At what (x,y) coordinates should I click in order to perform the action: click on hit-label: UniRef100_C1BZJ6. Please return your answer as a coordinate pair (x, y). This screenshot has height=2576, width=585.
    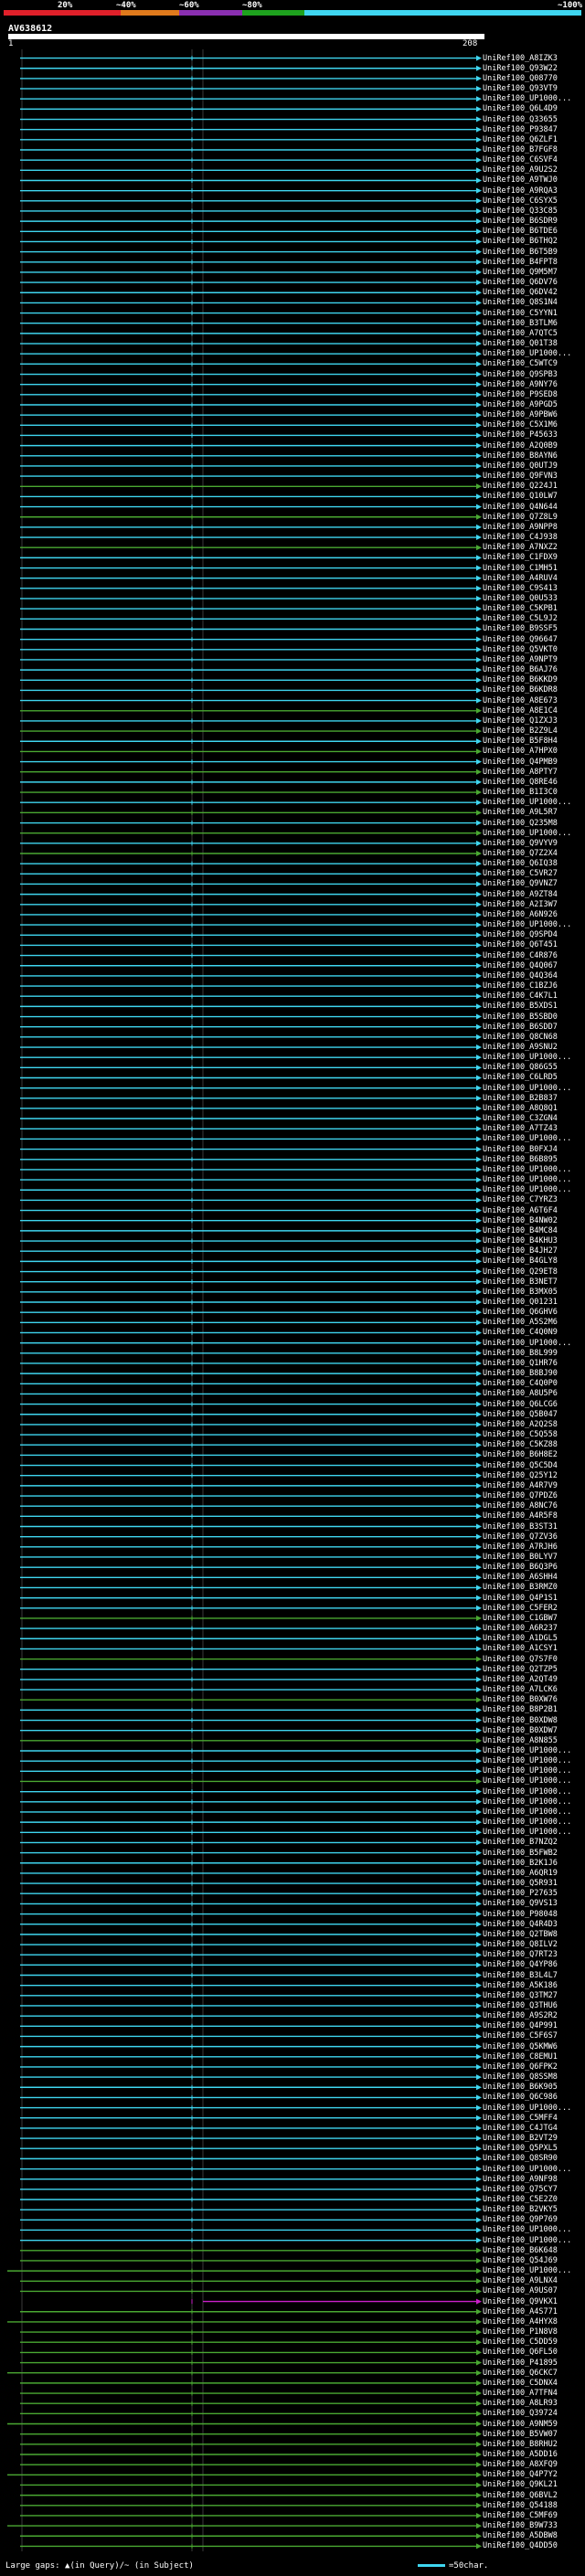
    Looking at the image, I should click on (520, 986).